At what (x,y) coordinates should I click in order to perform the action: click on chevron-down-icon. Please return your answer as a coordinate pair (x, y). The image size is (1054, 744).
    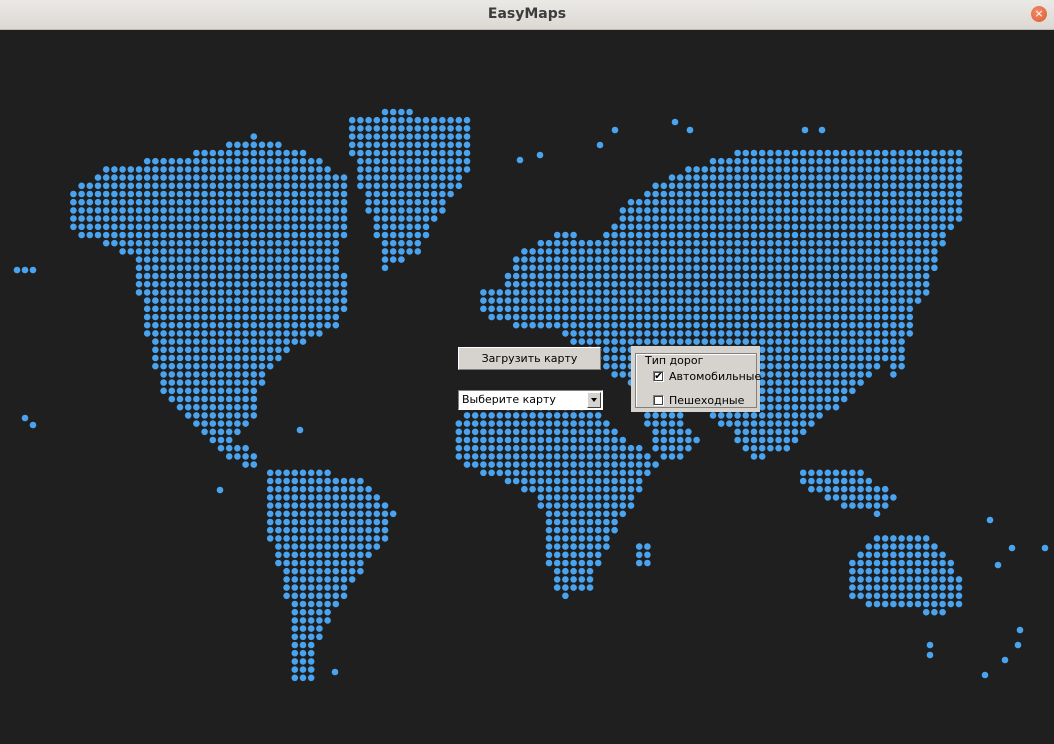
    Looking at the image, I should click on (594, 400).